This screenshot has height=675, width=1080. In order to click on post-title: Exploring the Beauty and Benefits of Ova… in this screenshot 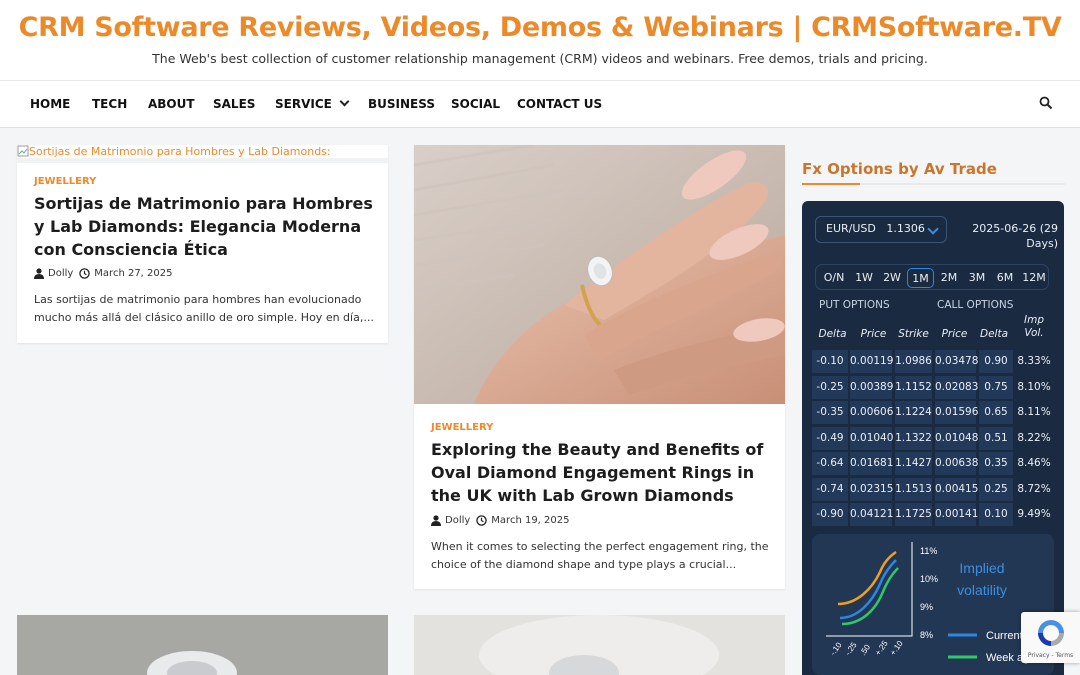, I will do `click(603, 472)`.